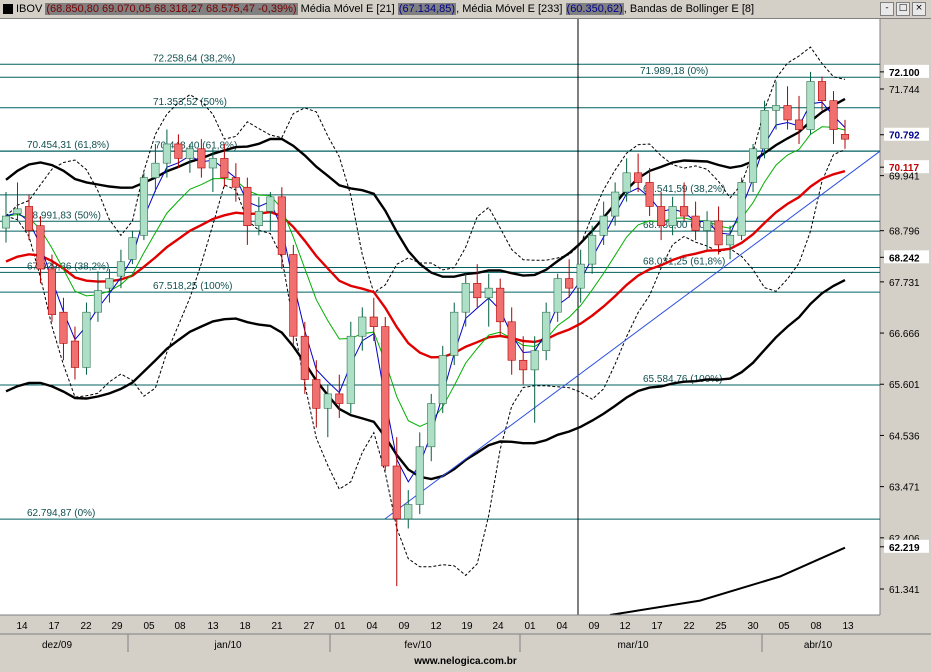 This screenshot has height=672, width=931. I want to click on fib-label: 71.989,18 (0%), so click(674, 71).